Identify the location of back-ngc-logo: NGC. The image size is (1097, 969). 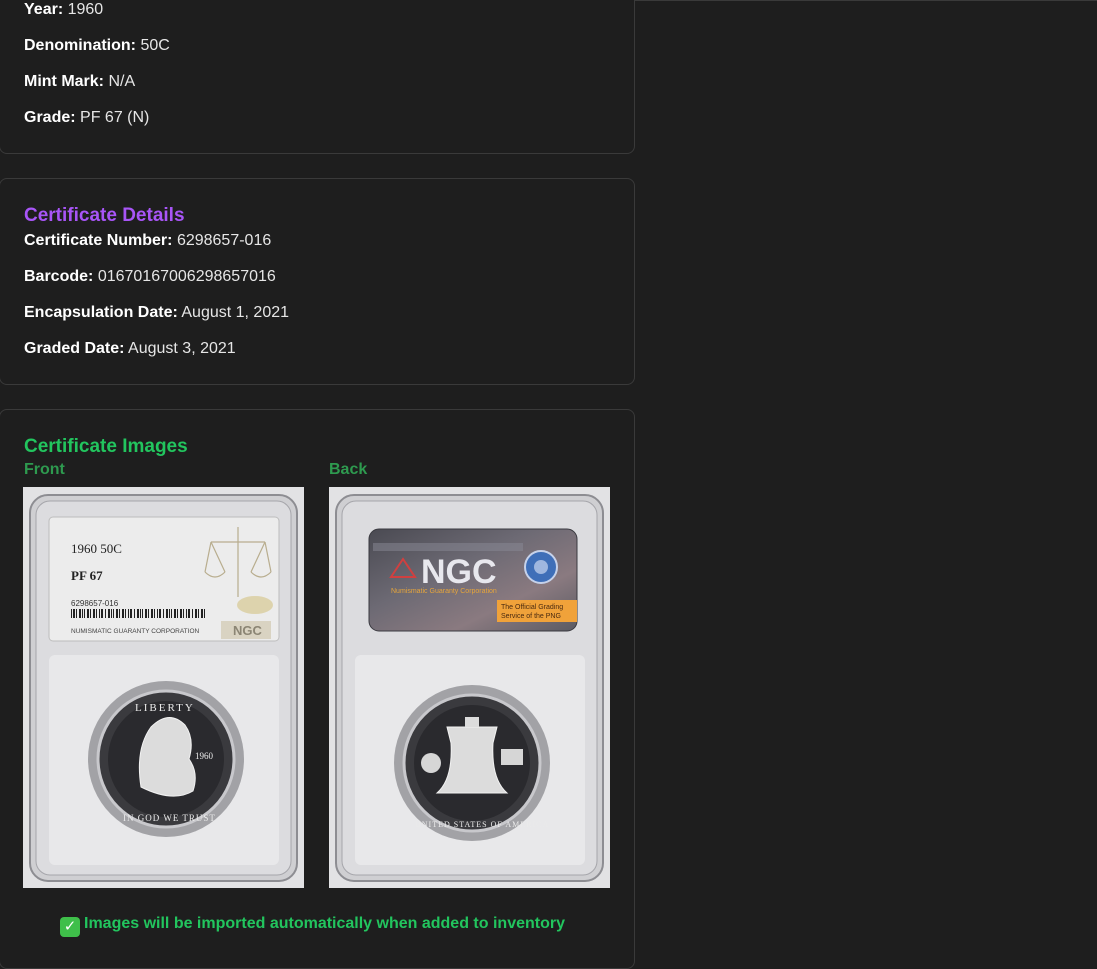
(459, 572).